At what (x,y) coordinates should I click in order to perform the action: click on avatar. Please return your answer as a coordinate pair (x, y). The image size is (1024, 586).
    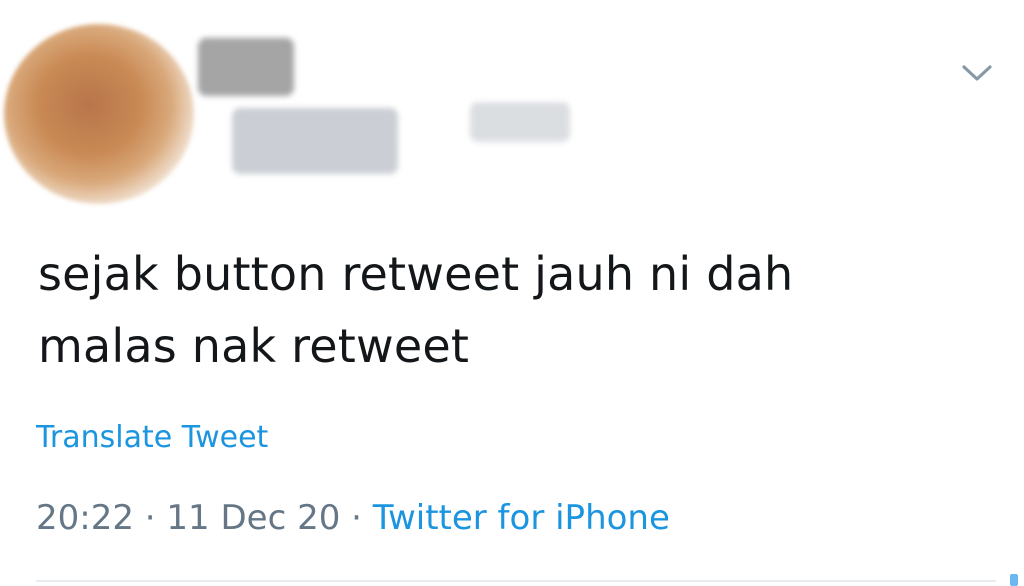
    Looking at the image, I should click on (99, 114).